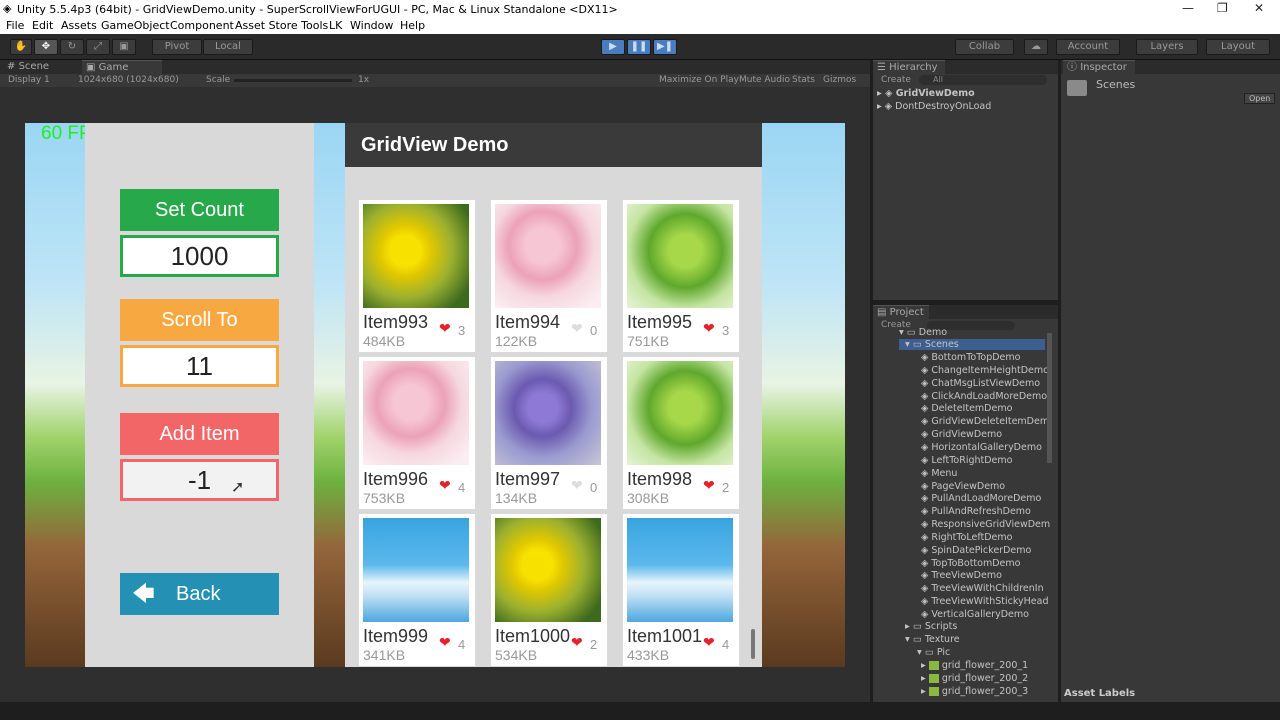 This screenshot has width=1280, height=720. I want to click on grid-item: Item995 751KB ❤ 3, so click(681, 276).